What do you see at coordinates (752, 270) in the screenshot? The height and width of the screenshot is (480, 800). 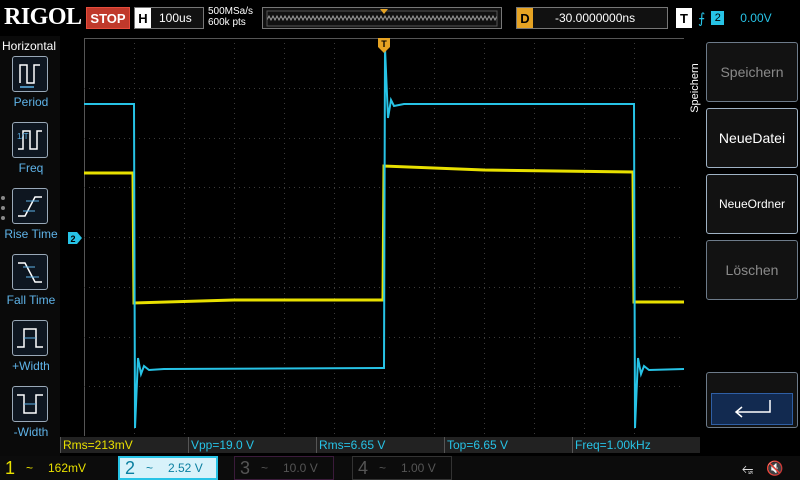 I see `delete-button: Löschen` at bounding box center [752, 270].